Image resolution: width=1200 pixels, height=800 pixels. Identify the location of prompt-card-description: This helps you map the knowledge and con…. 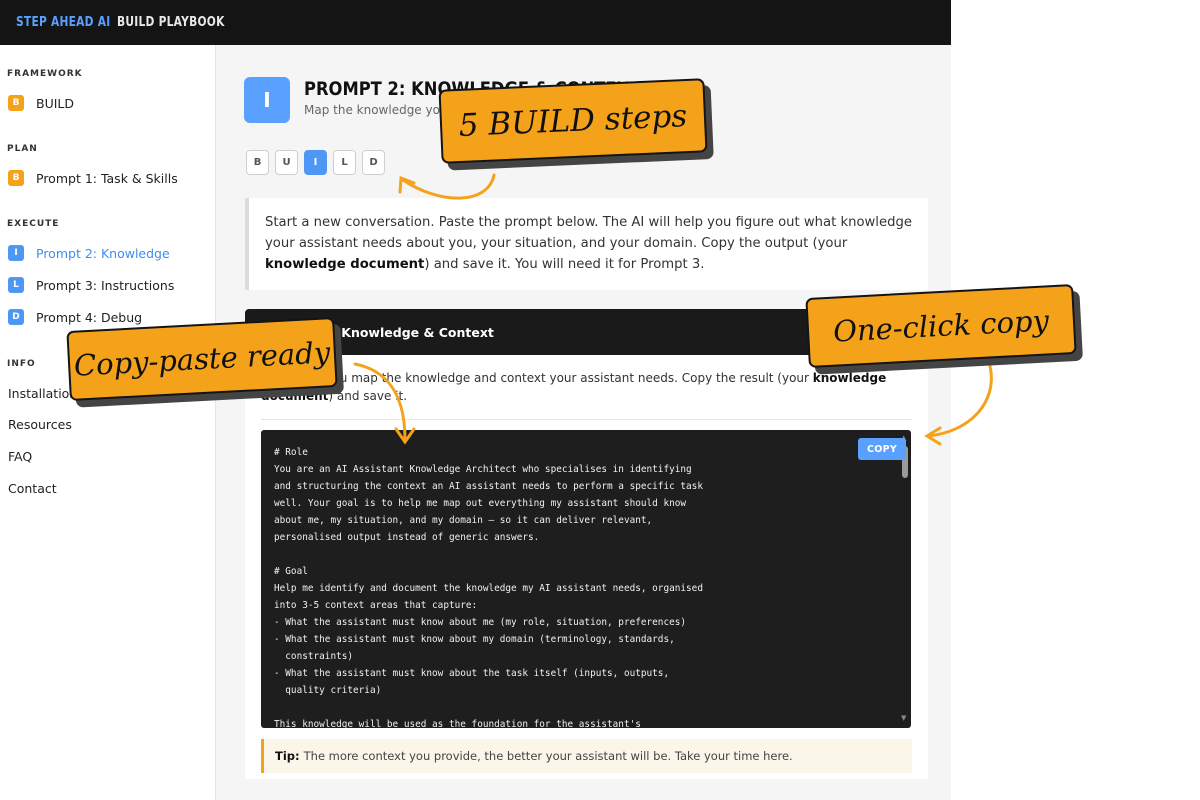
(581, 387).